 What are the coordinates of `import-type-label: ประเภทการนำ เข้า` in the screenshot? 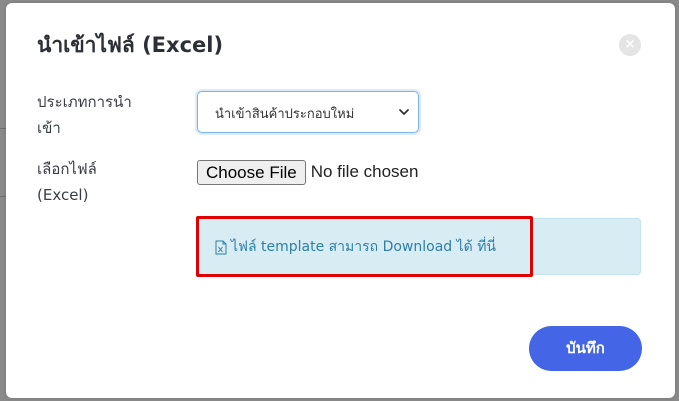 It's located at (84, 115).